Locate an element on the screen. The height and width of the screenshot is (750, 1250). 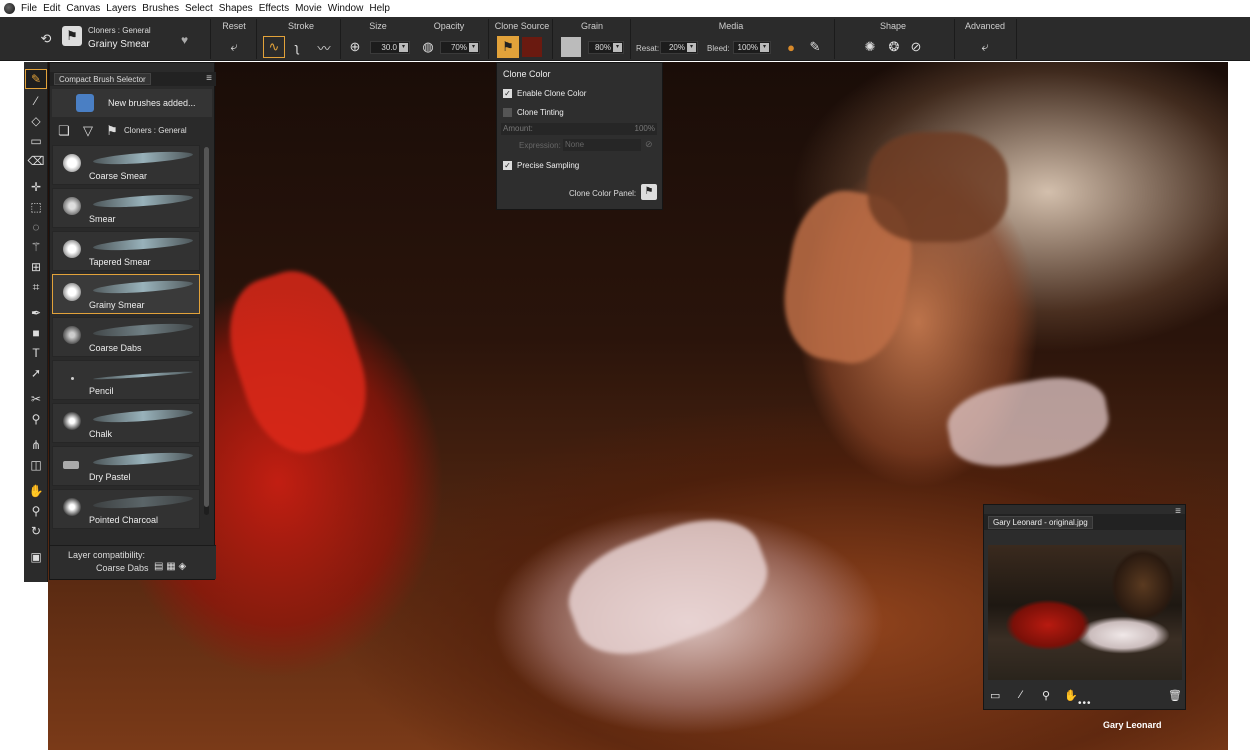
clone-tinting-row: Clone Tinting is located at coordinates (533, 112).